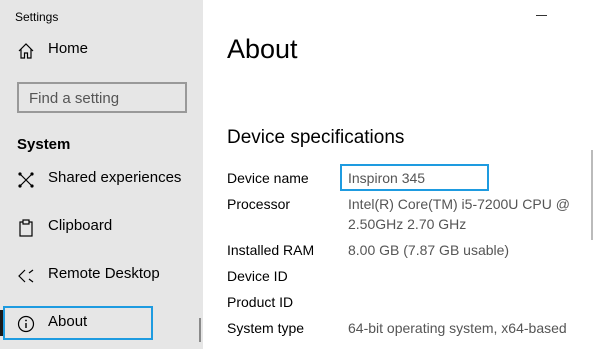 The height and width of the screenshot is (349, 595). Describe the element at coordinates (459, 204) in the screenshot. I see `spec-value-processor: Intel(R) Core(TM) i5-7200U CPU @` at that location.